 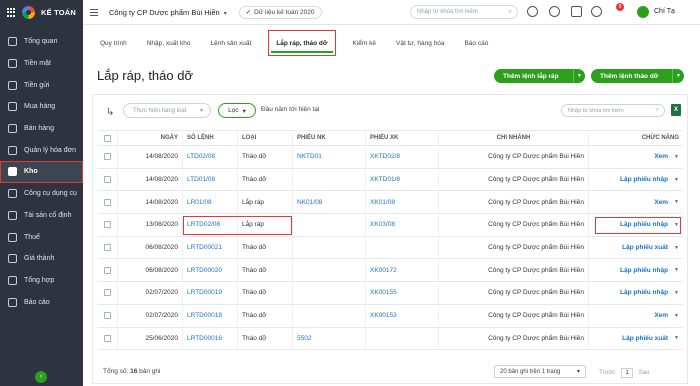 I want to click on cell-issue-link: XK00155, so click(x=402, y=293).